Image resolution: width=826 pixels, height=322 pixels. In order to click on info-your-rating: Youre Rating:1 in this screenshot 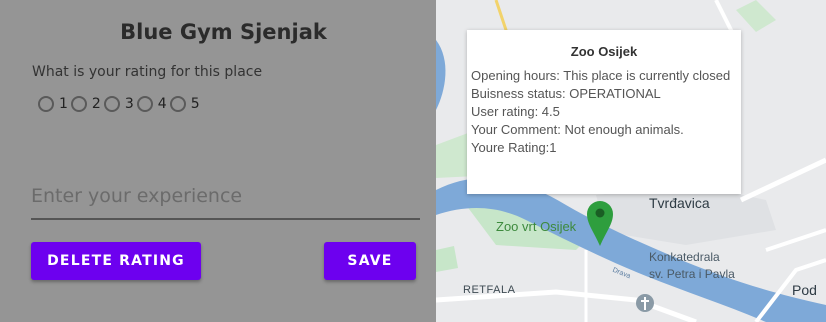, I will do `click(514, 147)`.